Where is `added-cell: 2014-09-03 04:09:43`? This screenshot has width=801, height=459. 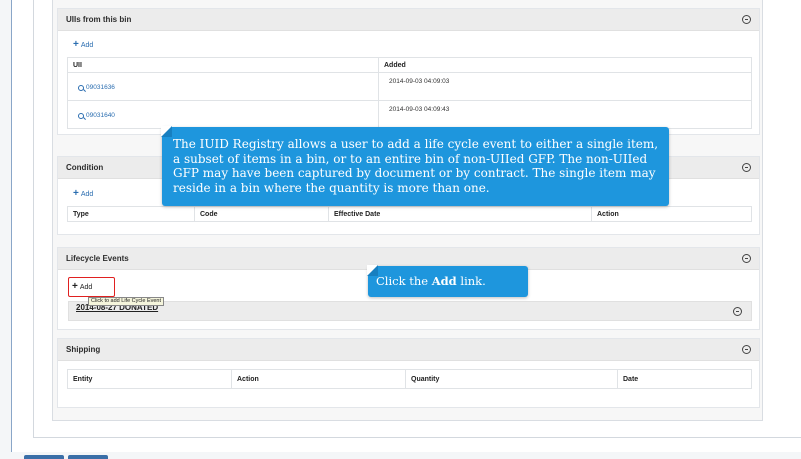 added-cell: 2014-09-03 04:09:43 is located at coordinates (565, 114).